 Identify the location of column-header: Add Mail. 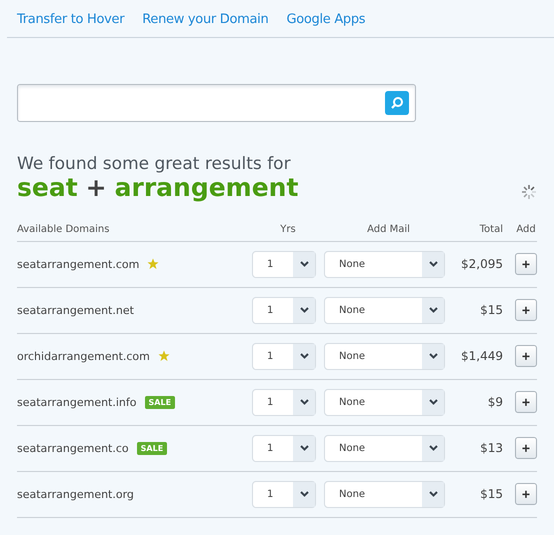
(388, 232).